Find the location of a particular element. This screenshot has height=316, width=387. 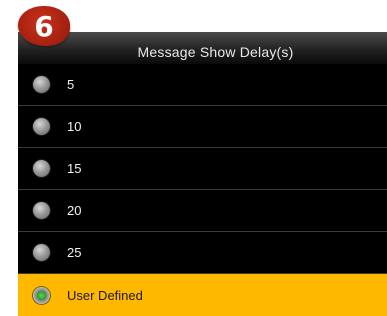

option-label: User Defined is located at coordinates (105, 295).